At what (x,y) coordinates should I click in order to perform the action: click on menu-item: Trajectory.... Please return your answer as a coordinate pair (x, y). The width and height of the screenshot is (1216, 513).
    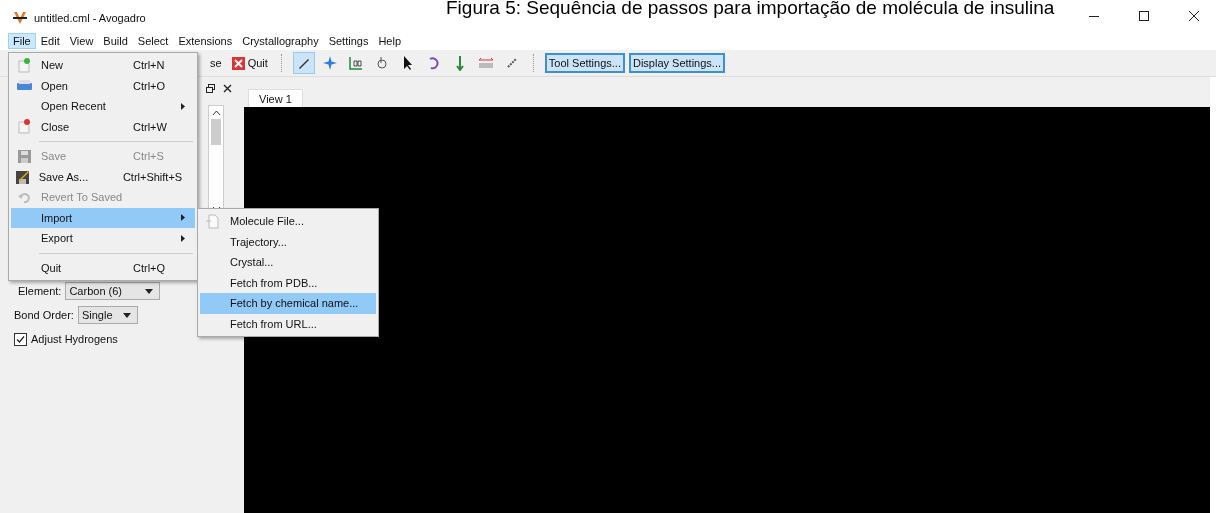
    Looking at the image, I should click on (288, 241).